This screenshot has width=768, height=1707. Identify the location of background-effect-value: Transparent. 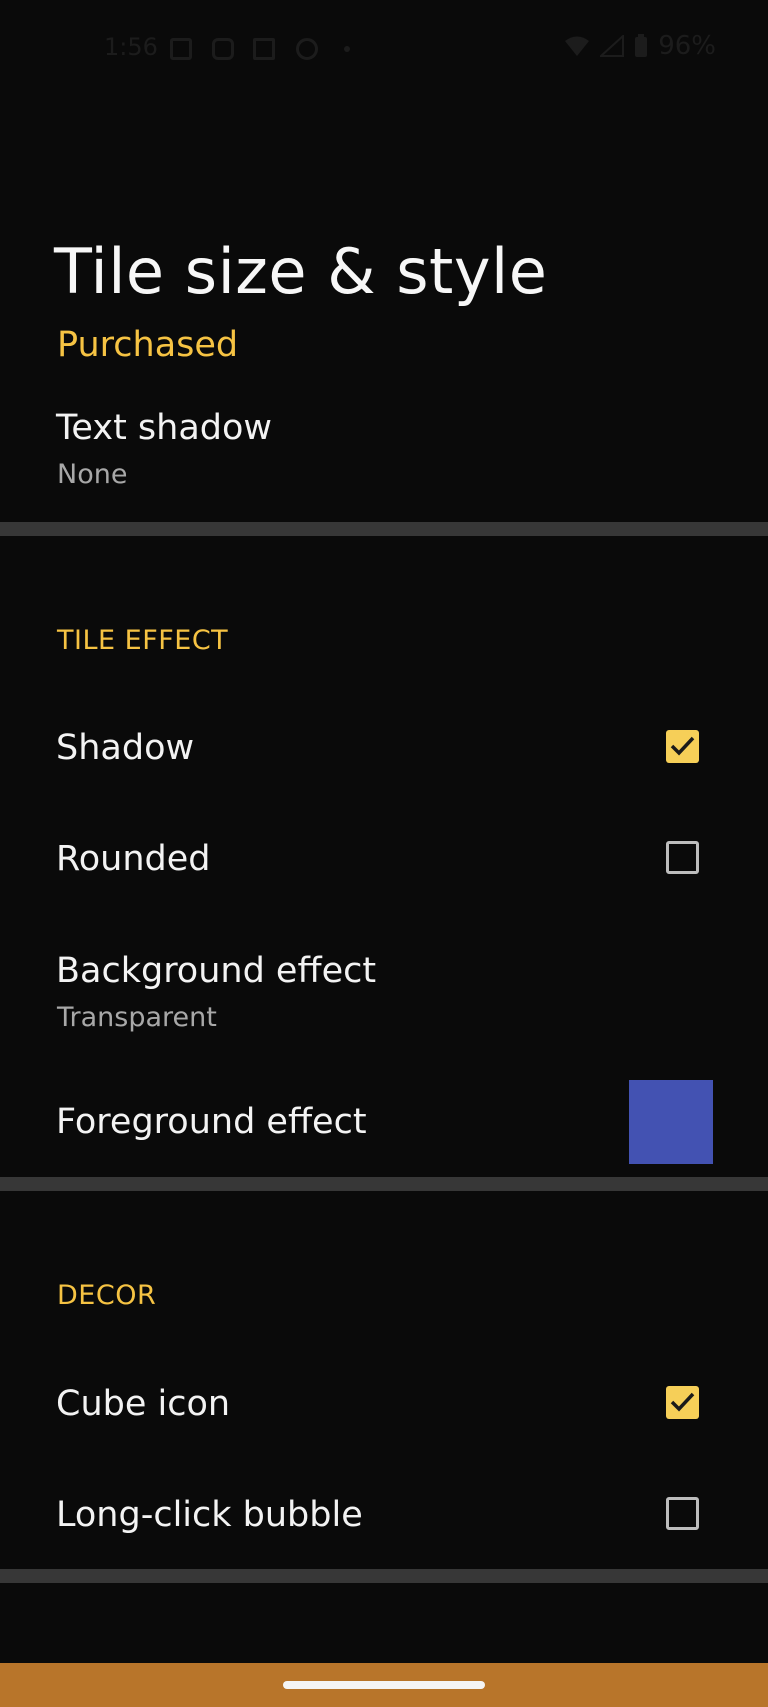
(137, 1017).